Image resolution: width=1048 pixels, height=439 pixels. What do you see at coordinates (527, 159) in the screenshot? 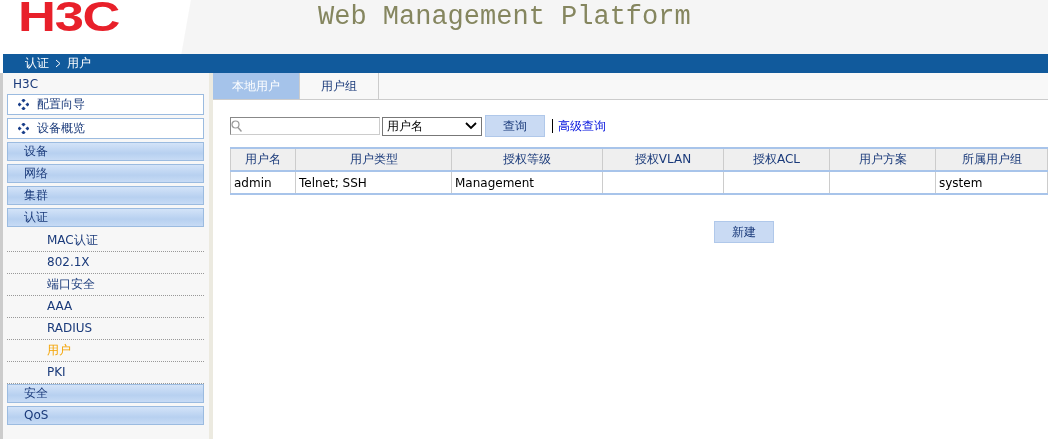
I see `column-header: 授权等级` at bounding box center [527, 159].